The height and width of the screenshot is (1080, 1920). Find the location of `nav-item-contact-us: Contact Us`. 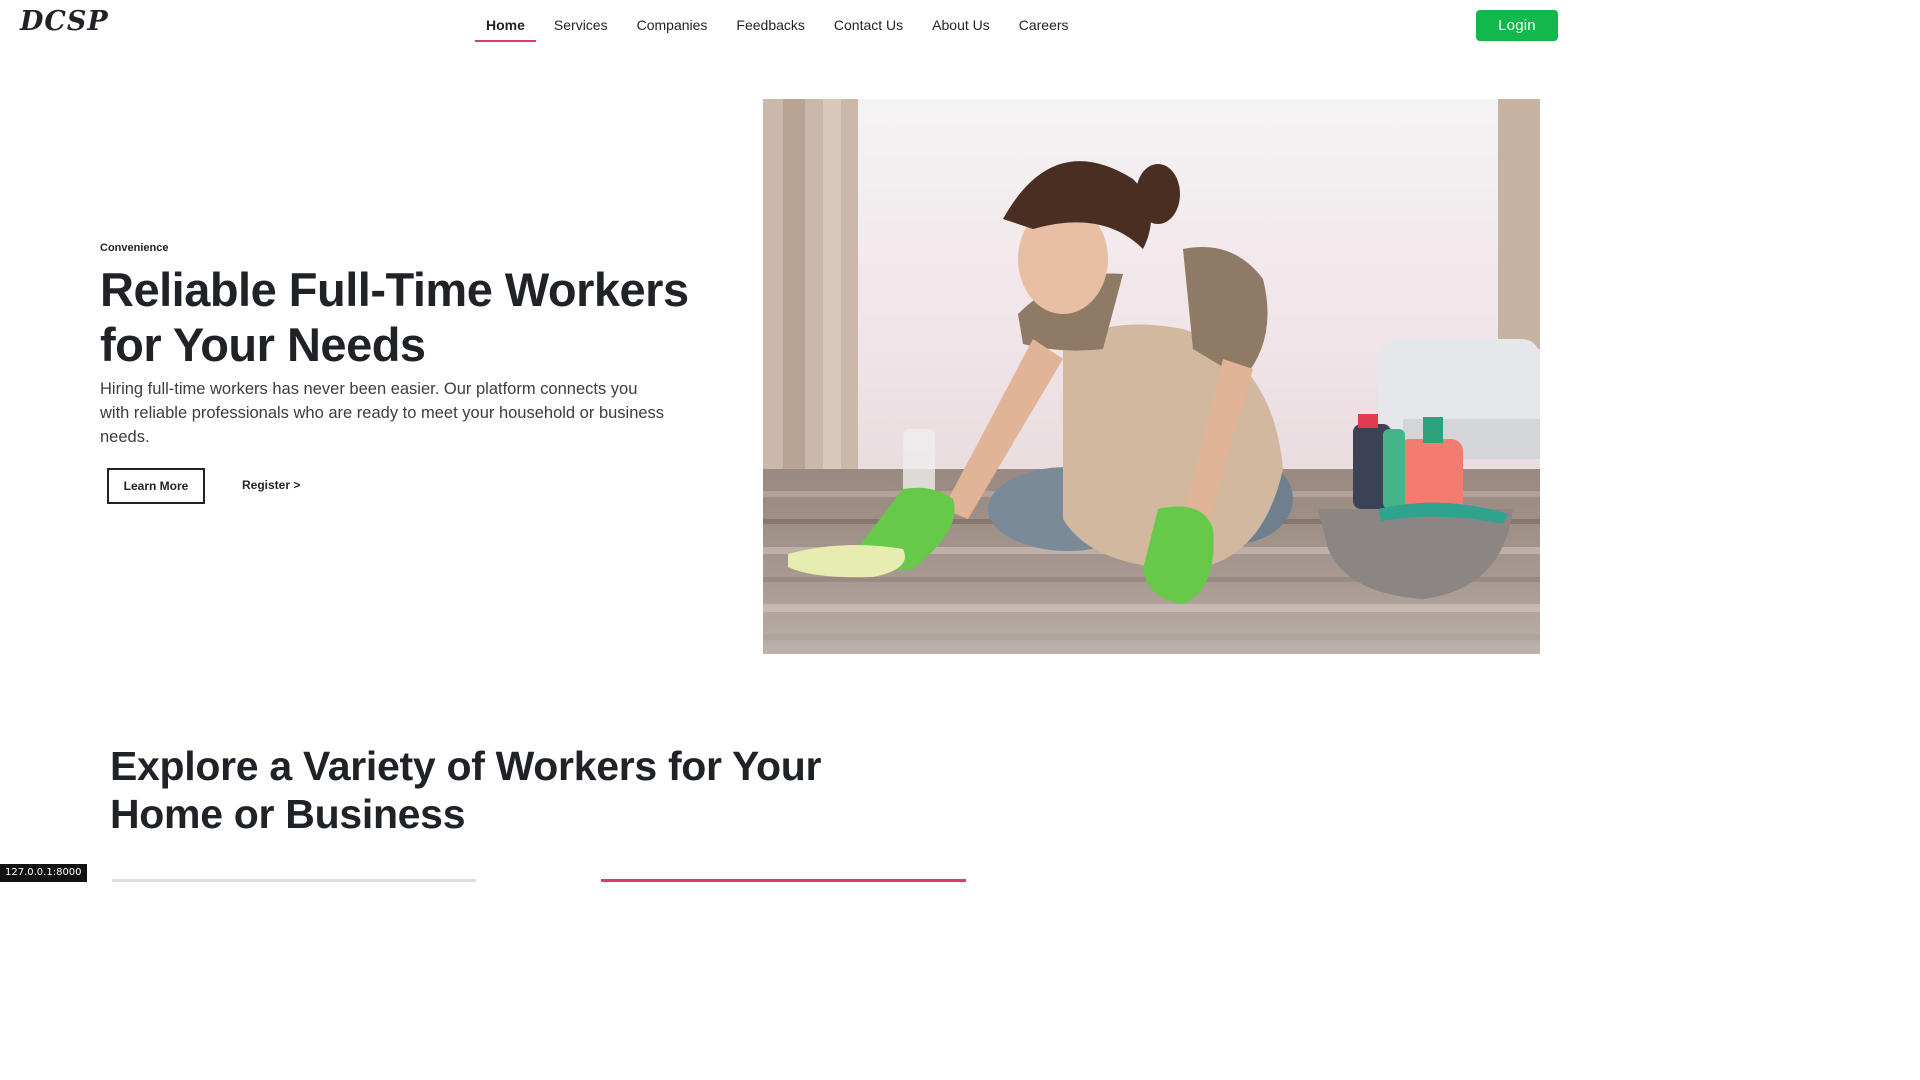

nav-item-contact-us: Contact Us is located at coordinates (868, 24).